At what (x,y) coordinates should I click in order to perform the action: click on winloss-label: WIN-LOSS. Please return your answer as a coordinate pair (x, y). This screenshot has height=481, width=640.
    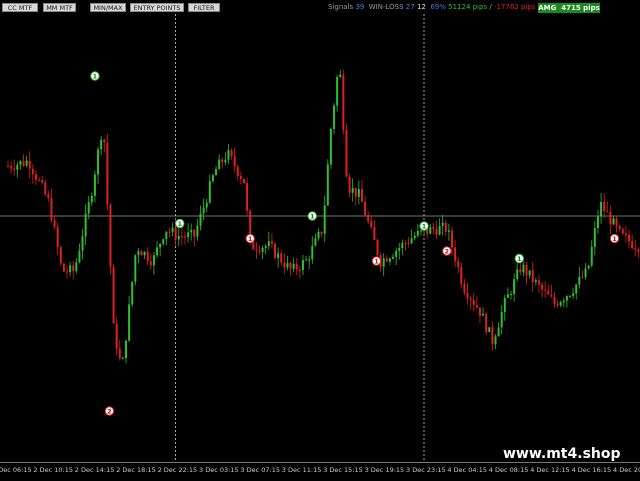
    Looking at the image, I should click on (386, 7).